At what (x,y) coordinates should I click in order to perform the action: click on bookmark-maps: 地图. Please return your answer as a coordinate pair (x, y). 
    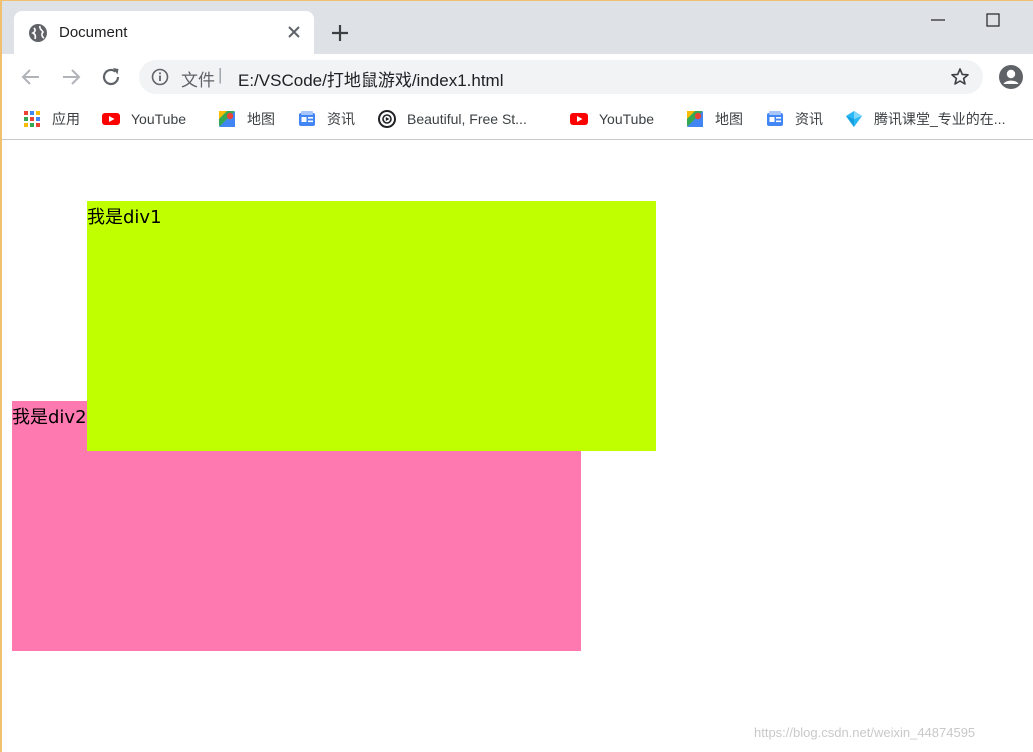
    Looking at the image, I should click on (246, 119).